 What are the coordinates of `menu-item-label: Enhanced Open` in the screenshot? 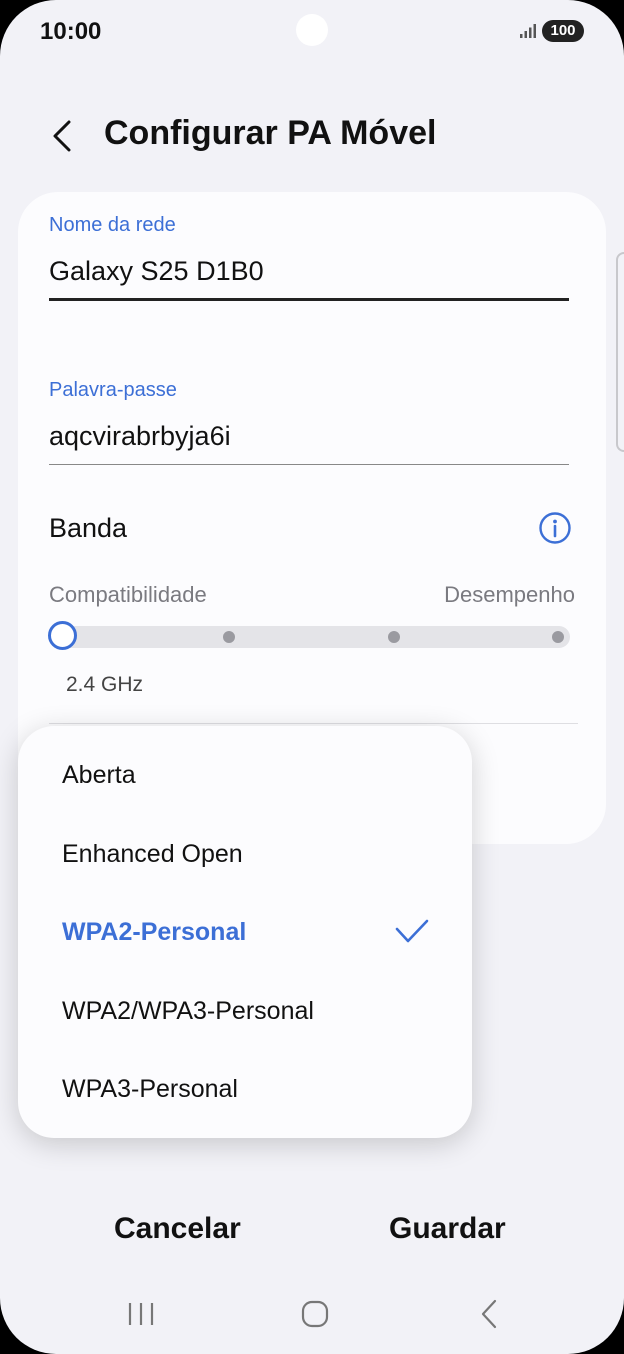 It's located at (152, 854).